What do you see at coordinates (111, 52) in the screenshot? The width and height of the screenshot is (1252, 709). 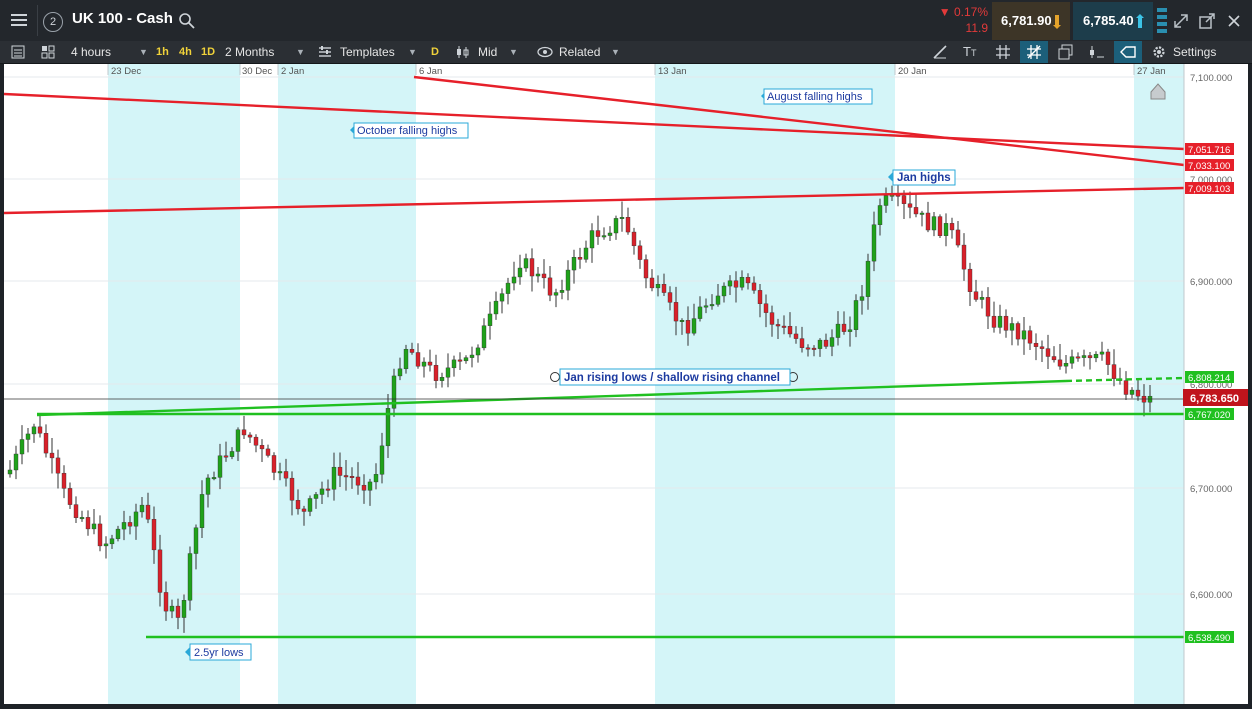 I see `interval-select: 4 hours ▼` at bounding box center [111, 52].